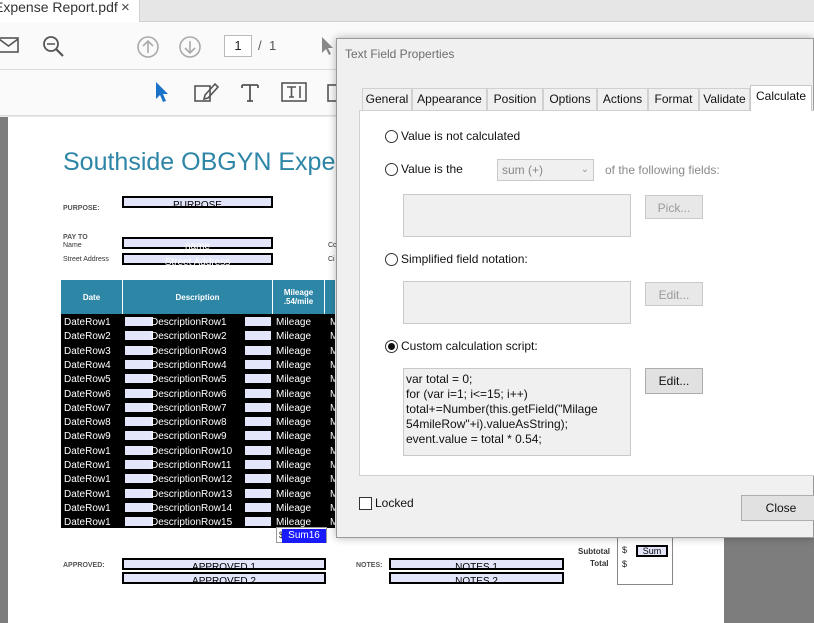 Image resolution: width=814 pixels, height=623 pixels. What do you see at coordinates (206, 93) in the screenshot?
I see `edit-form-icon` at bounding box center [206, 93].